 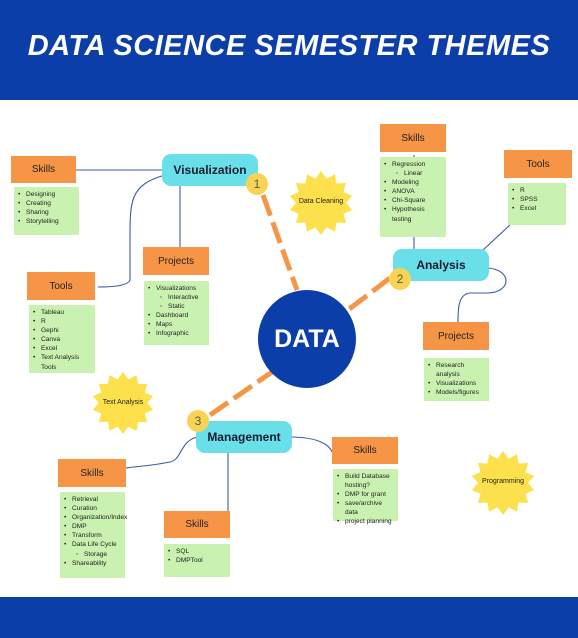 What do you see at coordinates (365, 508) in the screenshot?
I see `list-item: save/archive data` at bounding box center [365, 508].